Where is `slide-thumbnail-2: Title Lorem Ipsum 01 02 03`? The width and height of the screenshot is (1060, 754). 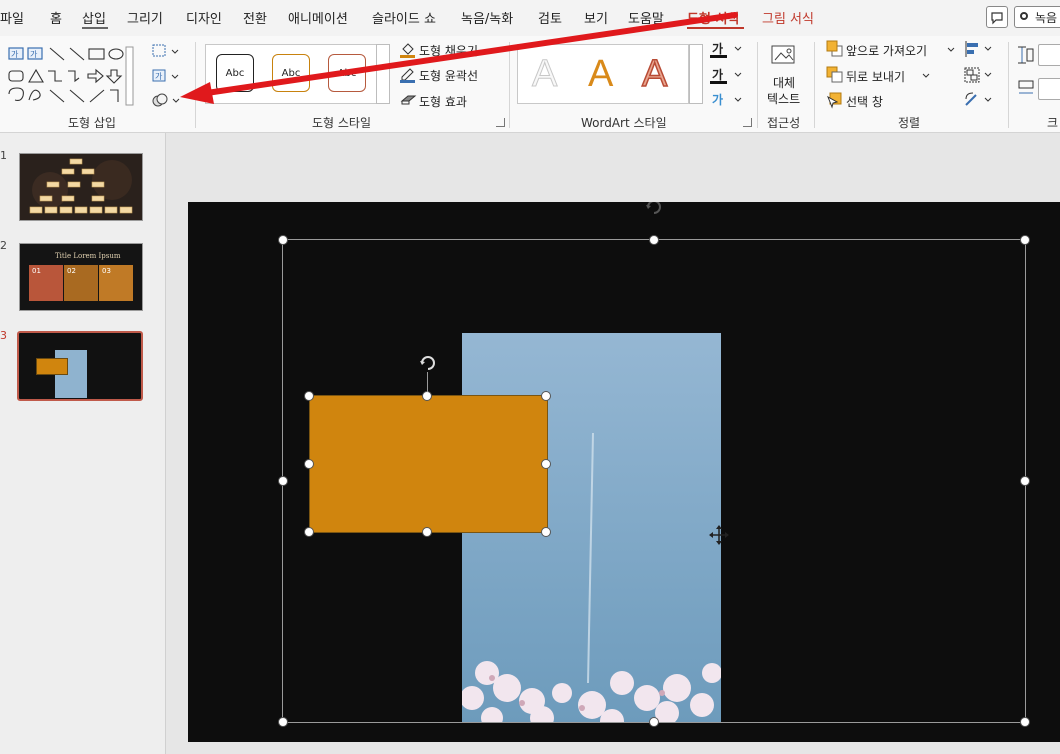
slide-thumbnail-2: Title Lorem Ipsum 01 02 03 is located at coordinates (81, 277).